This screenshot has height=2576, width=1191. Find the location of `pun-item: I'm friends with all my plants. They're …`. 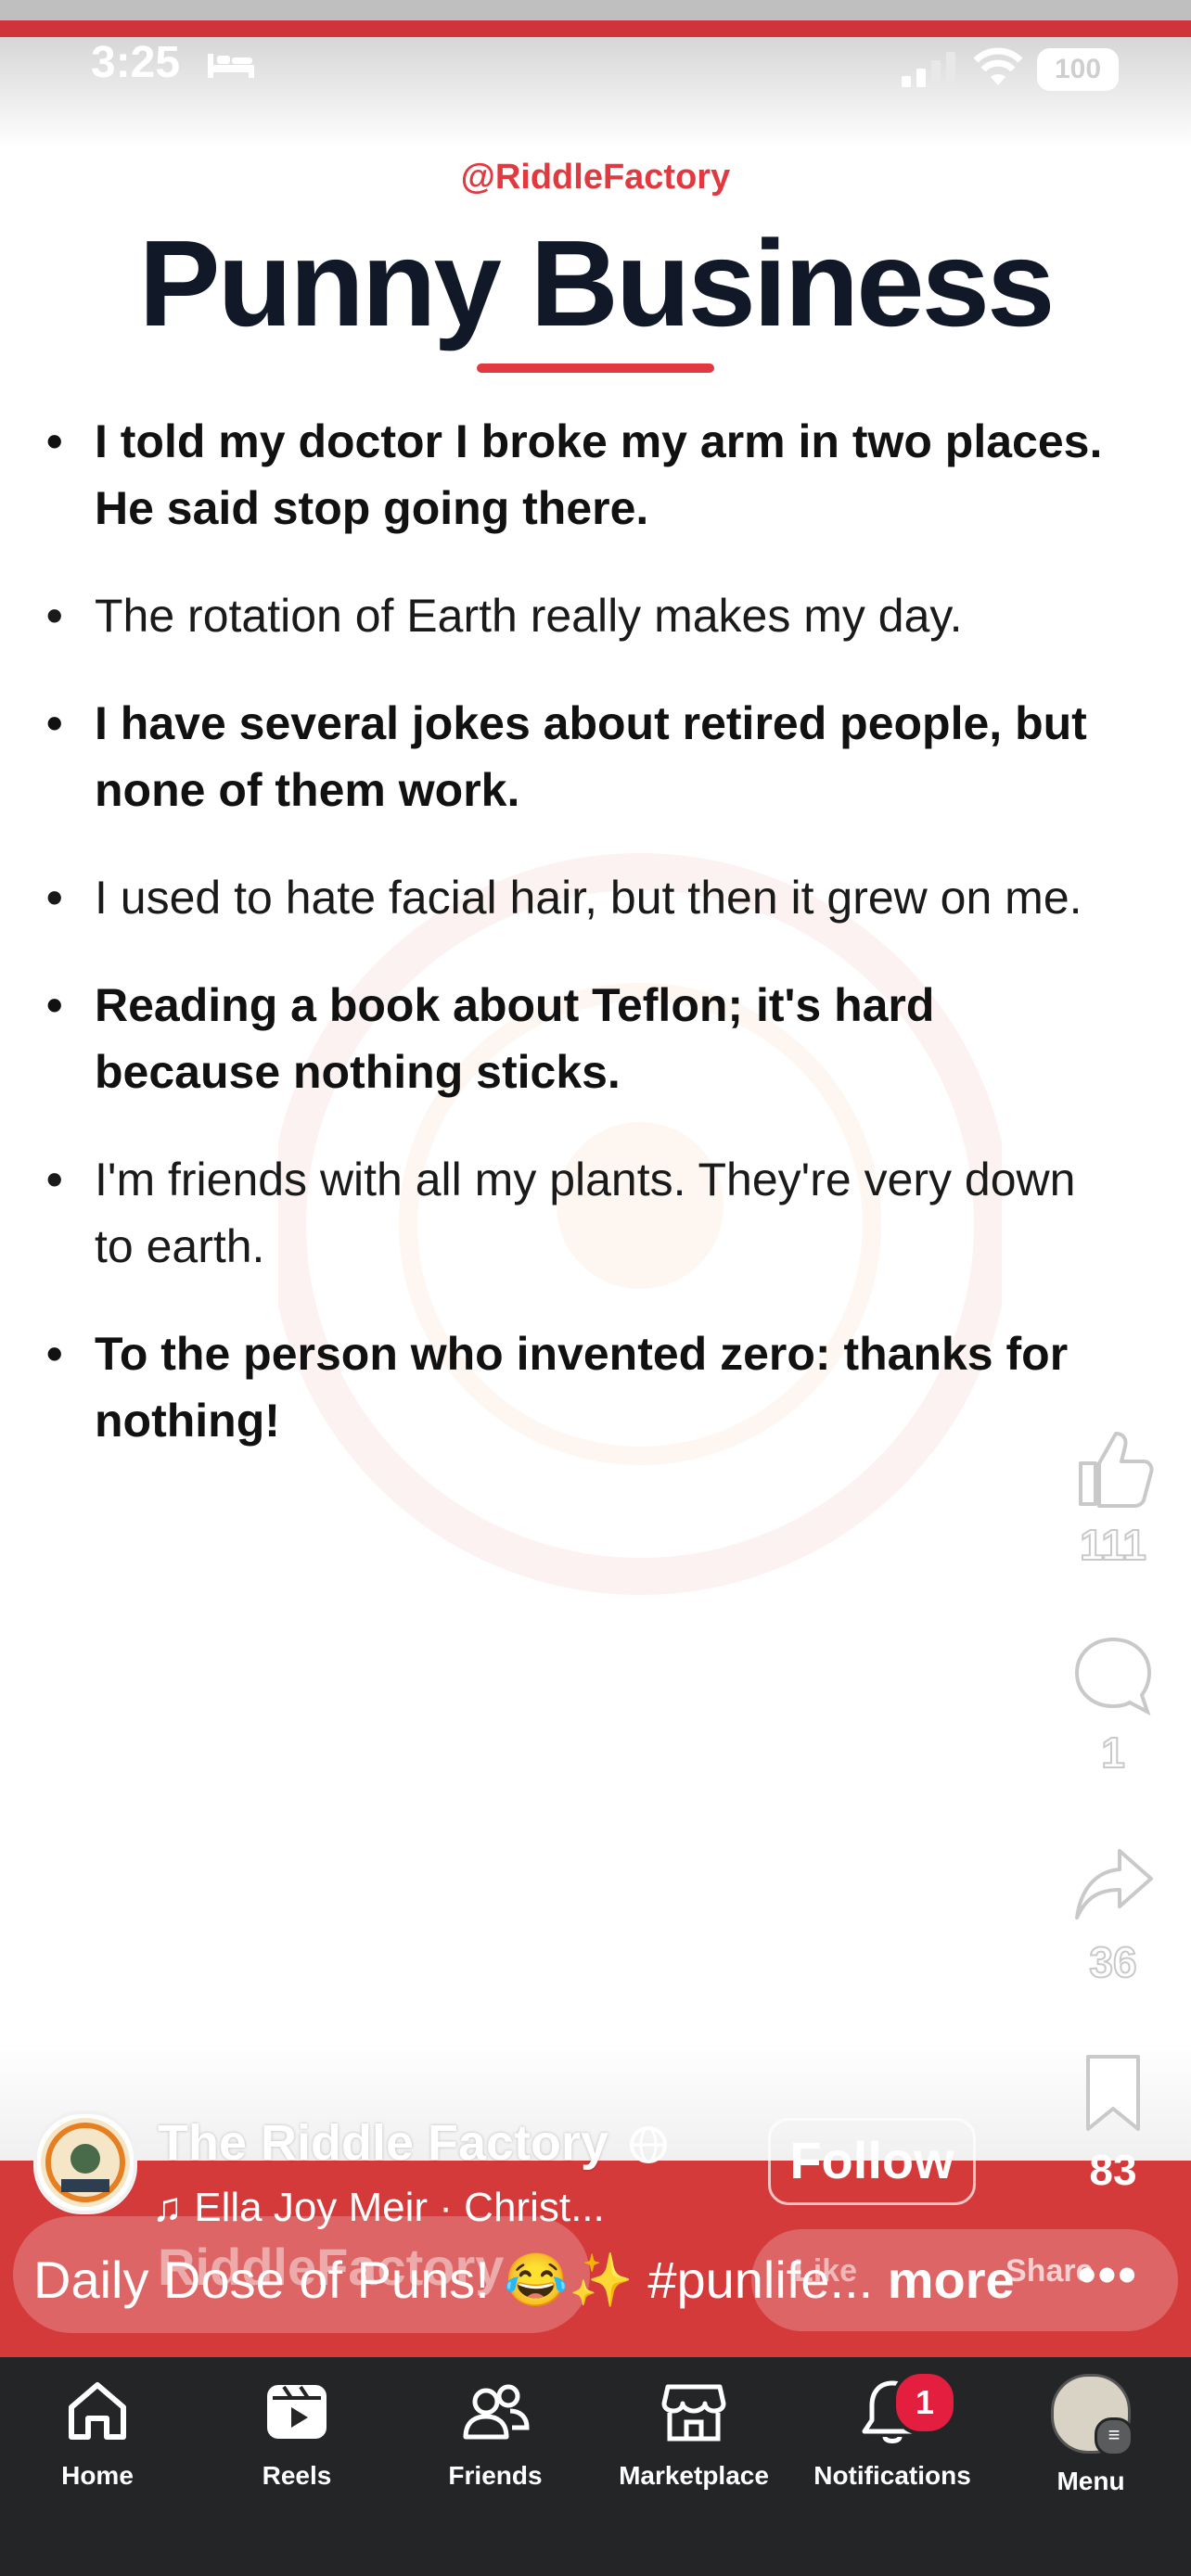

pun-item: I'm friends with all my plants. They're … is located at coordinates (584, 1213).